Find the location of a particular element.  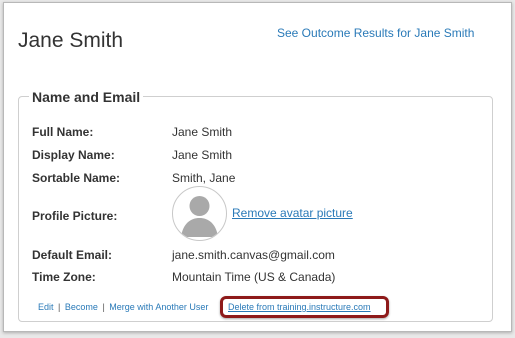

user-silhouette-icon is located at coordinates (199, 216).